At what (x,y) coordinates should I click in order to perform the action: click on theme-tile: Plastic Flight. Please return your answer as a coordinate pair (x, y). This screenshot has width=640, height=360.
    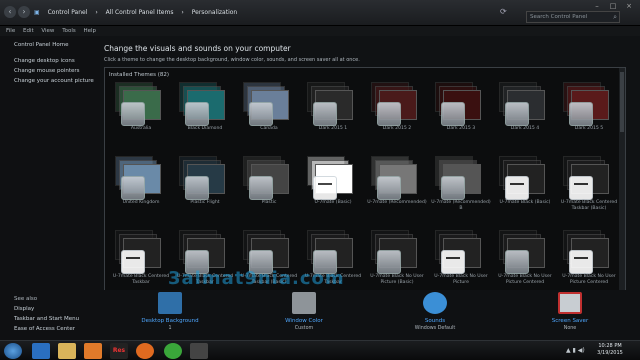
    Looking at the image, I should click on (205, 189).